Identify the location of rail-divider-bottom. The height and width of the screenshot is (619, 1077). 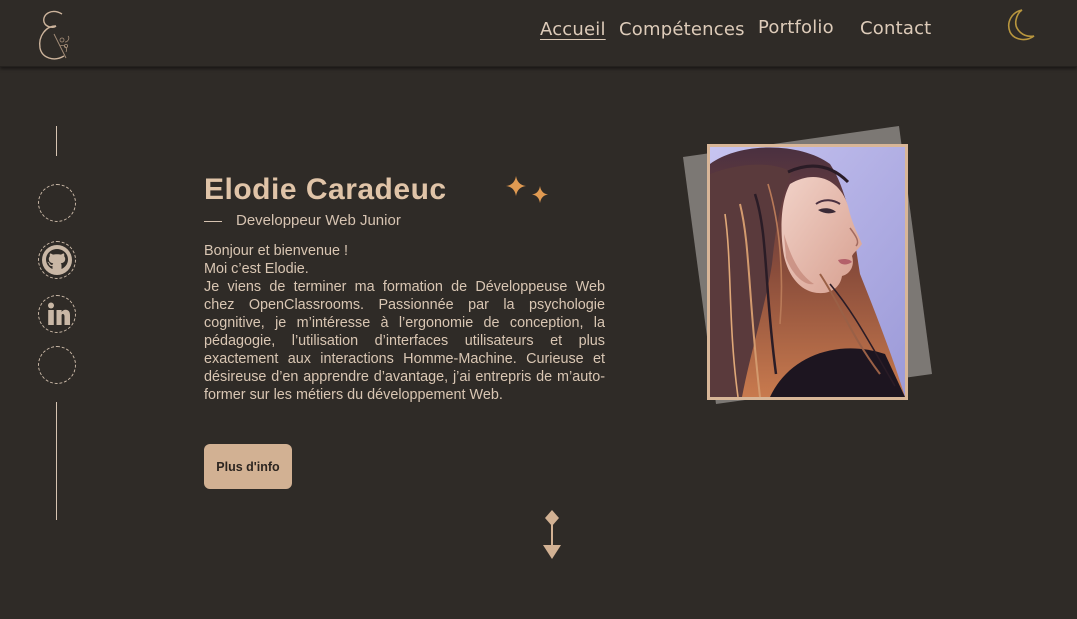
(56, 461).